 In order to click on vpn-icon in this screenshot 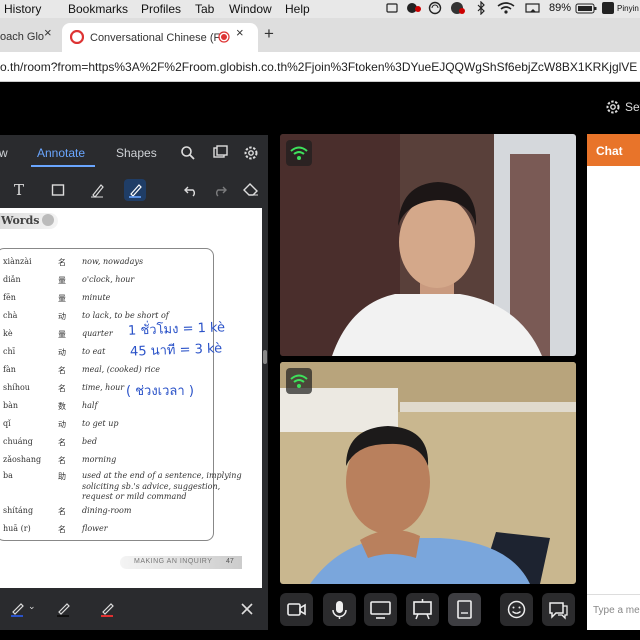, I will do `click(458, 9)`.